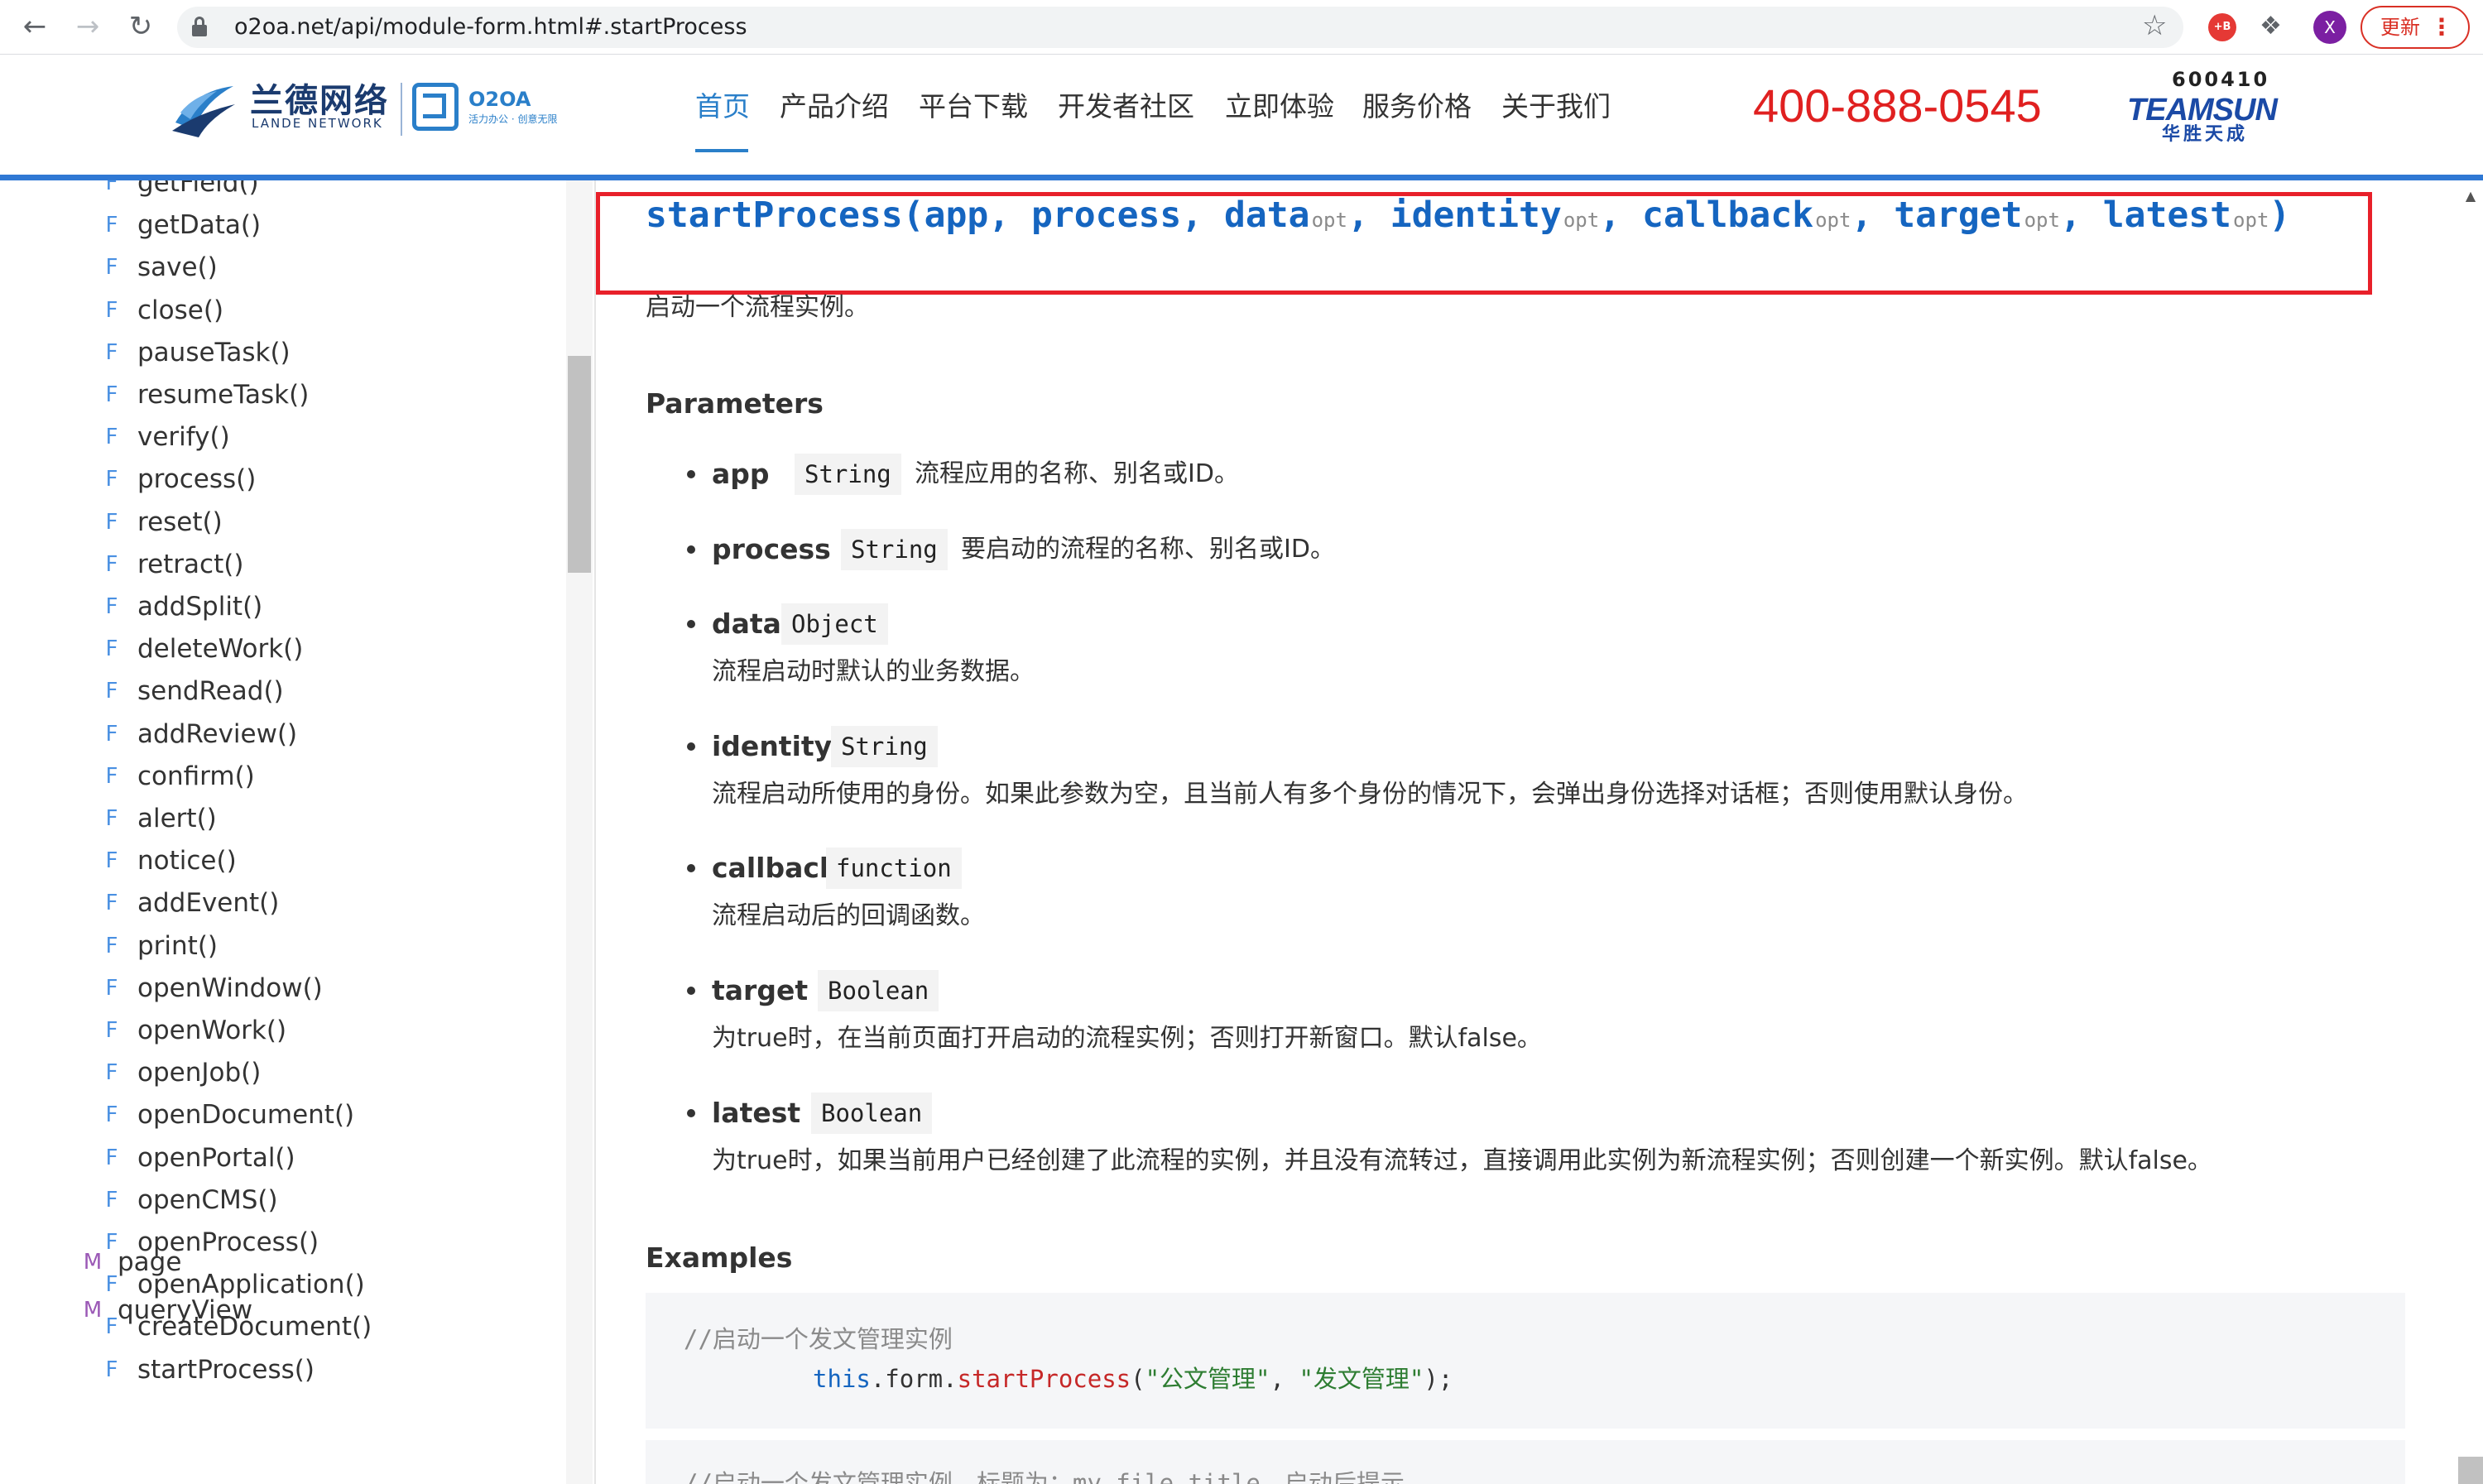 The image size is (2483, 1484). I want to click on sidebar-function-item: Fretract(), so click(335, 565).